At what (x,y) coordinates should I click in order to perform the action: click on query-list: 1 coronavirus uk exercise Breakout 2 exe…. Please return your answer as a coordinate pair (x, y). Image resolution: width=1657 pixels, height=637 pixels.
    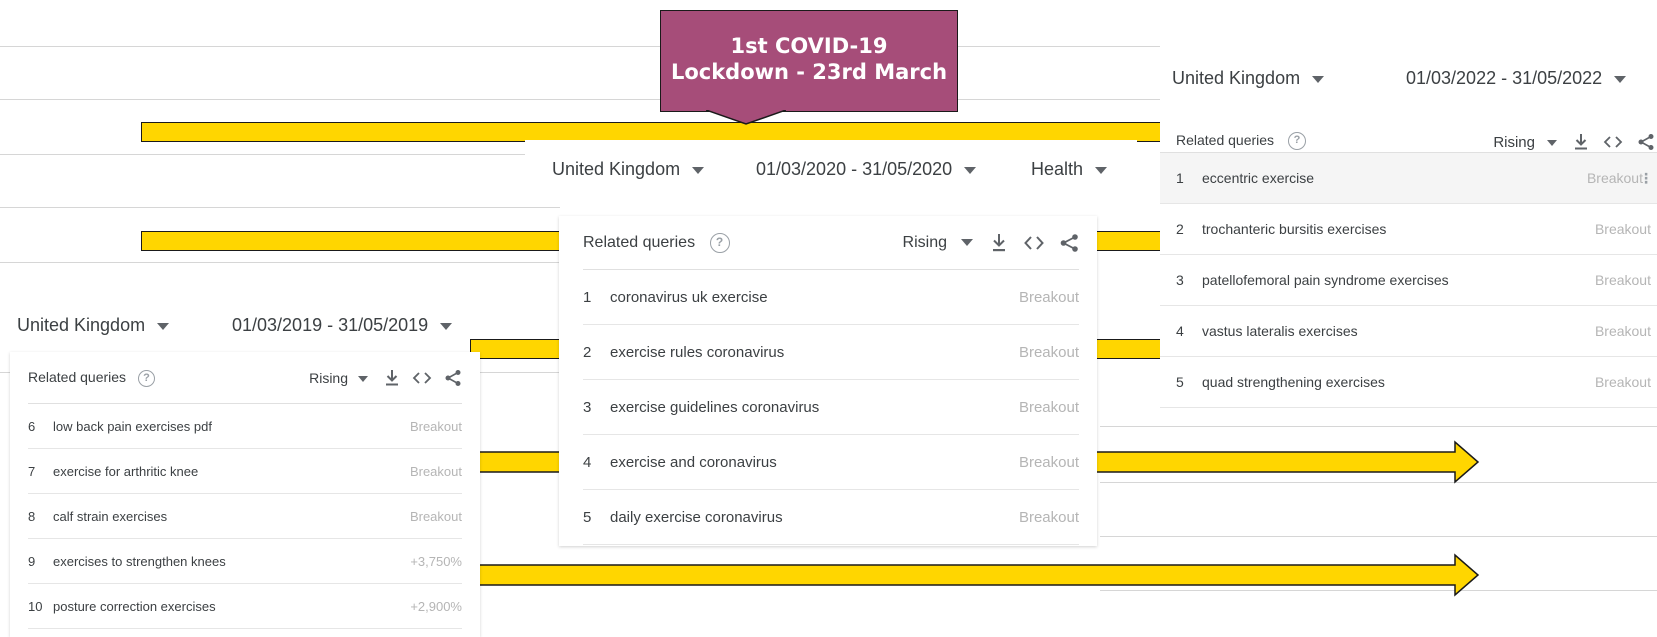
    Looking at the image, I should click on (840, 407).